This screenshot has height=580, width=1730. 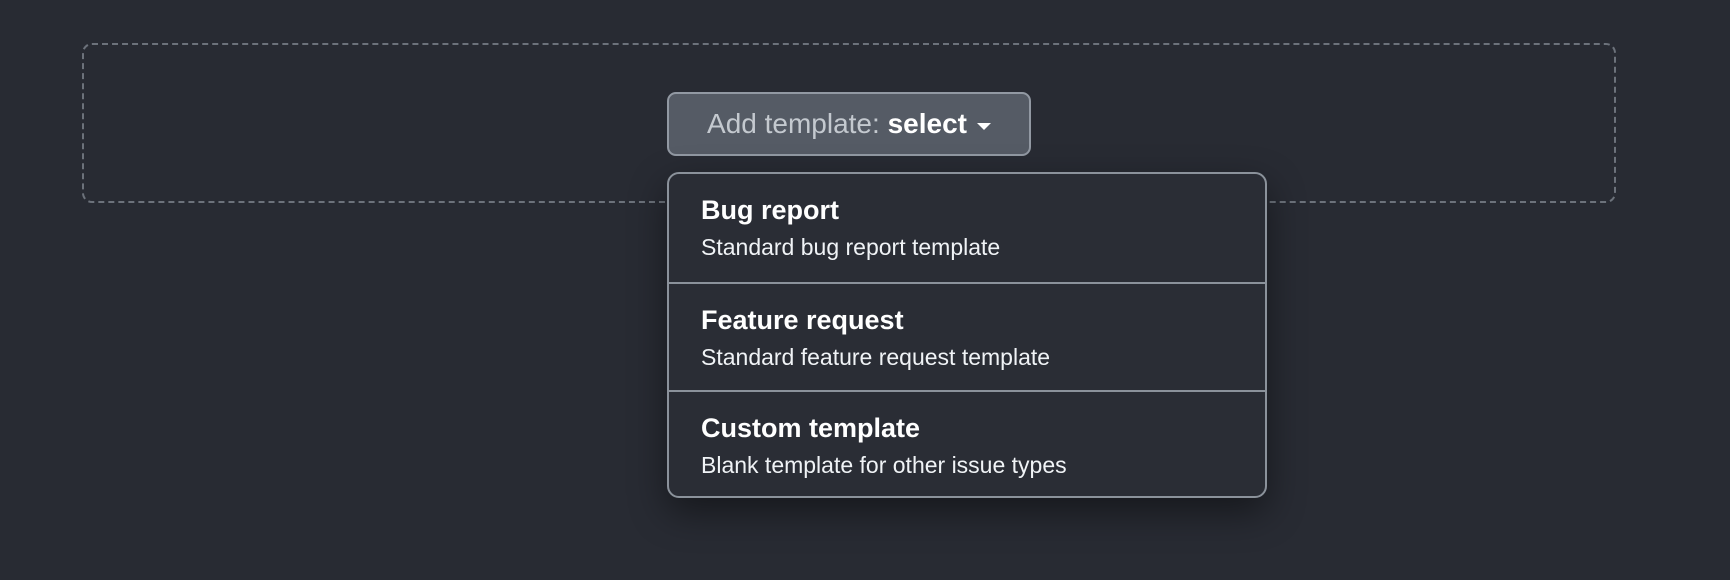 I want to click on menu-item-title: Custom template, so click(x=811, y=428).